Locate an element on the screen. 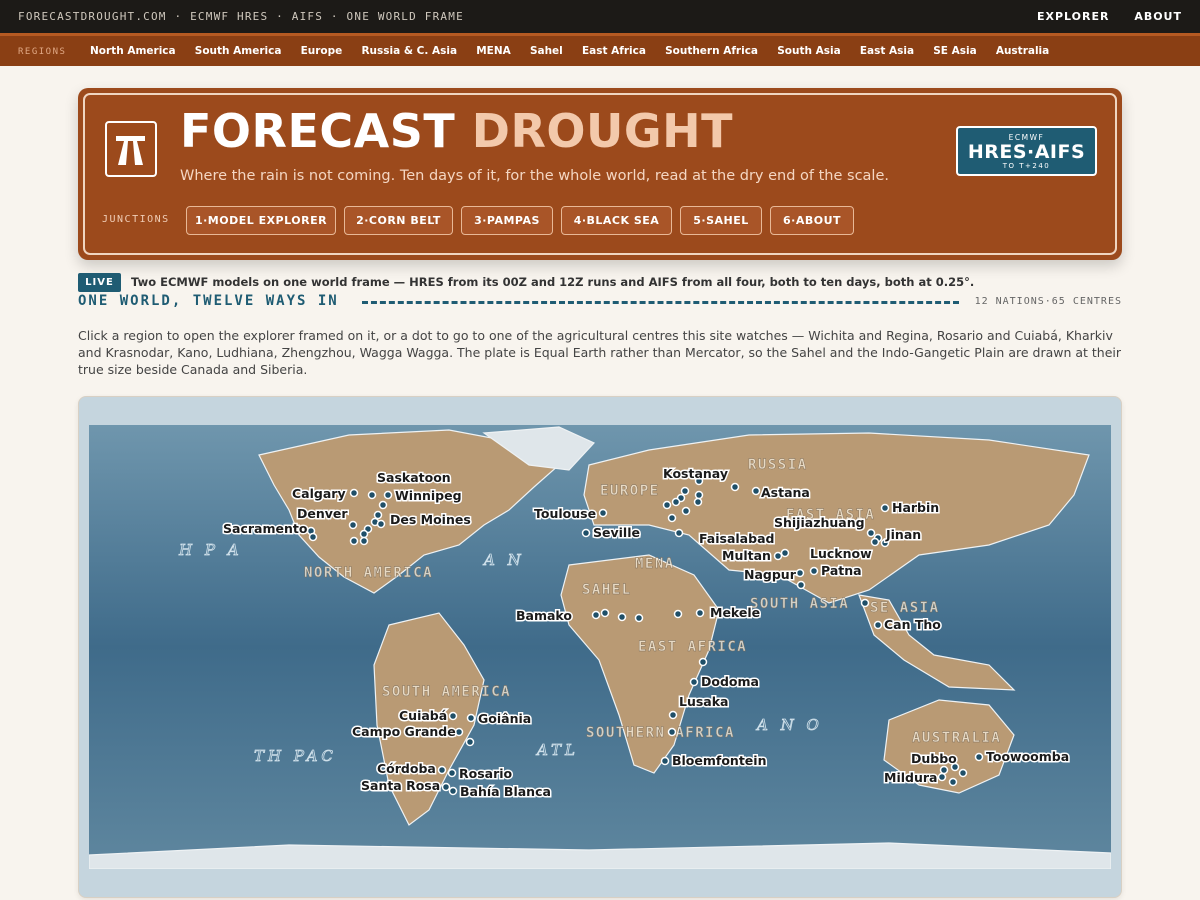 Image resolution: width=1200 pixels, height=900 pixels. city-label: Dubbo is located at coordinates (934, 759).